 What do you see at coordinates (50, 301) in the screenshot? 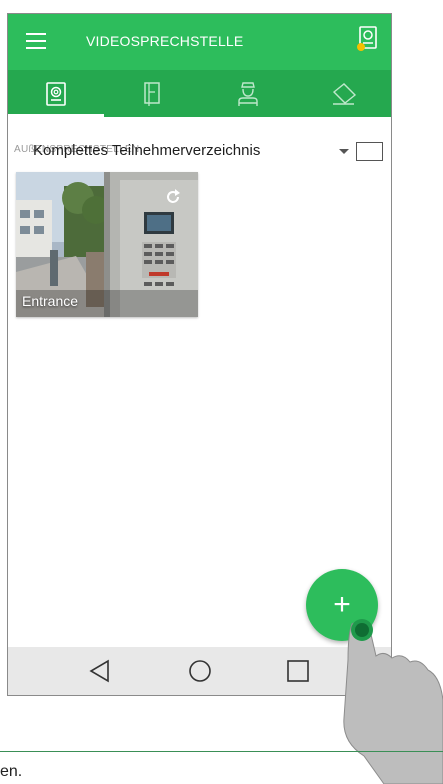
I see `station-label: Entrance` at bounding box center [50, 301].